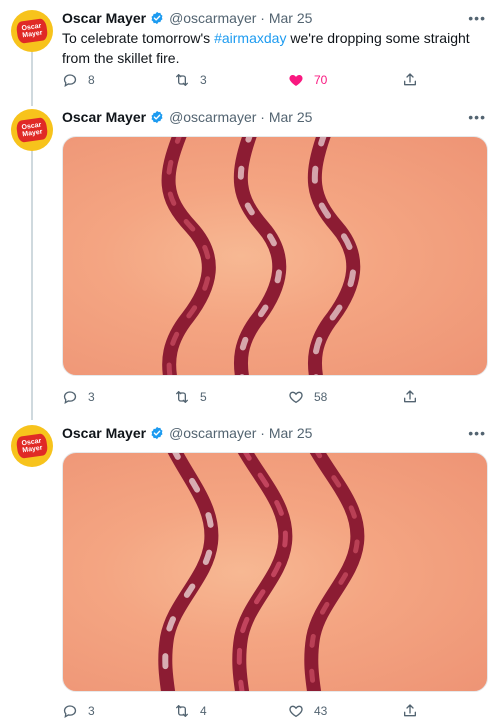 The image size is (500, 725). What do you see at coordinates (203, 80) in the screenshot?
I see `retweet-count: 3` at bounding box center [203, 80].